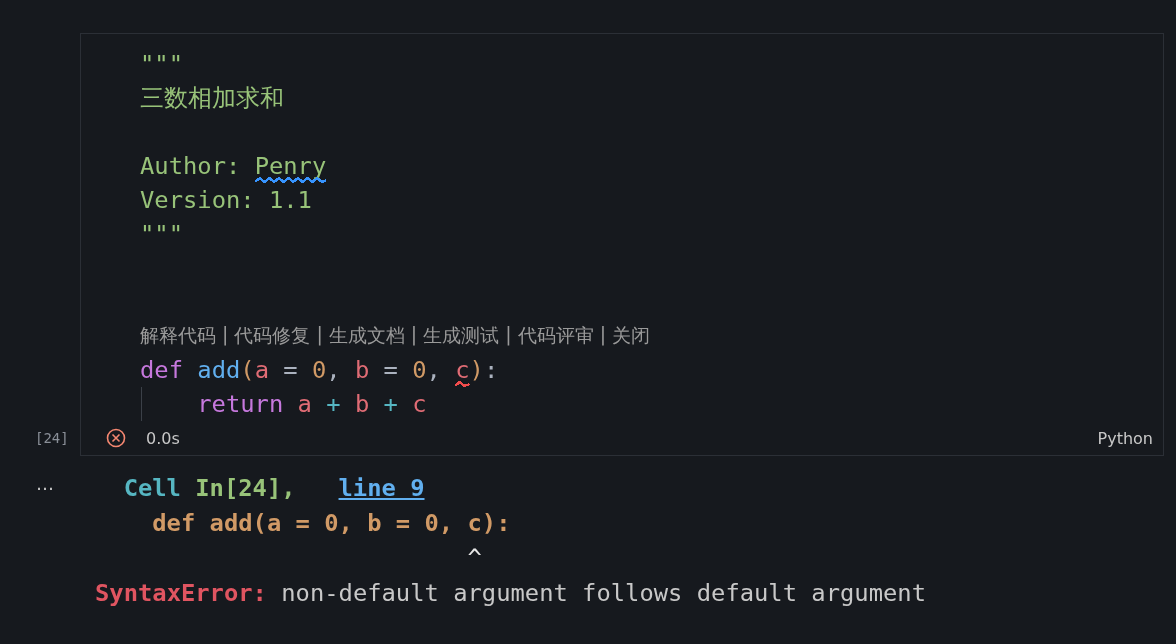  What do you see at coordinates (366, 336) in the screenshot?
I see `code-action-link: 生成文档` at bounding box center [366, 336].